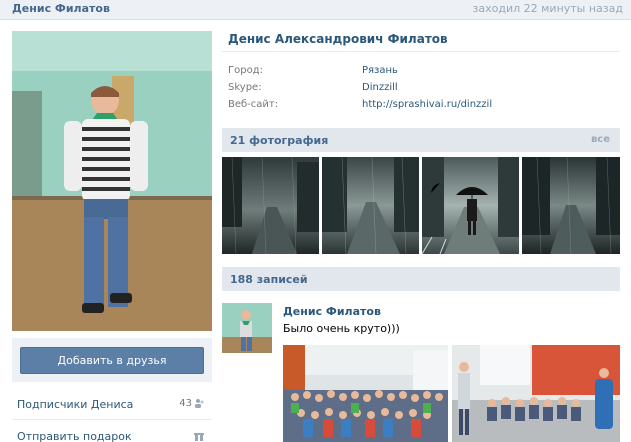  I want to click on followers-row: Подписчики Дениса 43, so click(112, 405).